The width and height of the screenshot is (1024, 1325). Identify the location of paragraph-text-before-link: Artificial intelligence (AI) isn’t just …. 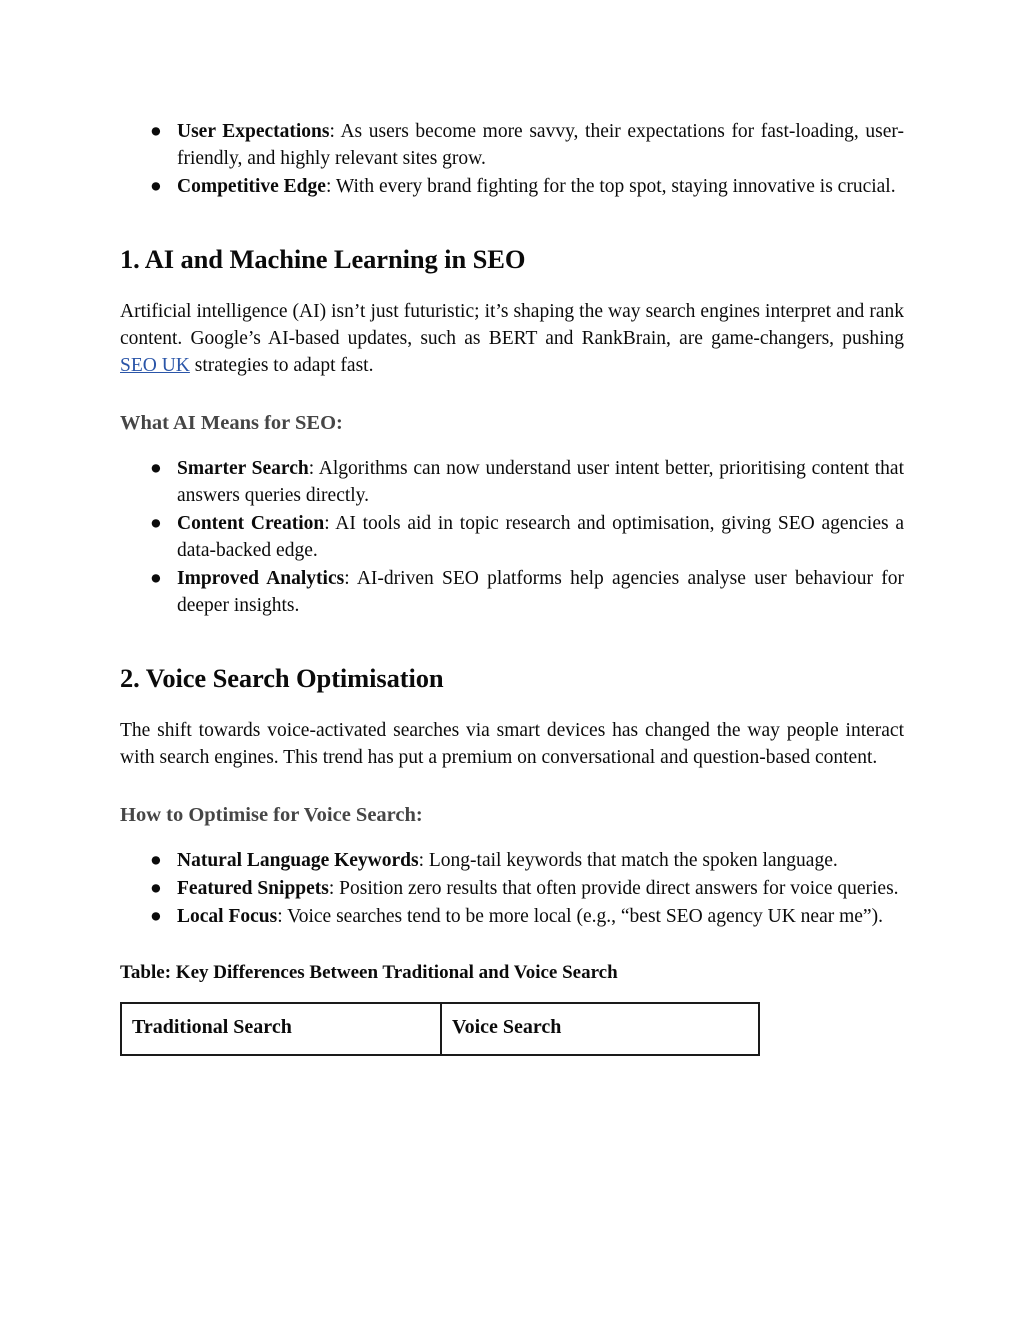
(512, 325).